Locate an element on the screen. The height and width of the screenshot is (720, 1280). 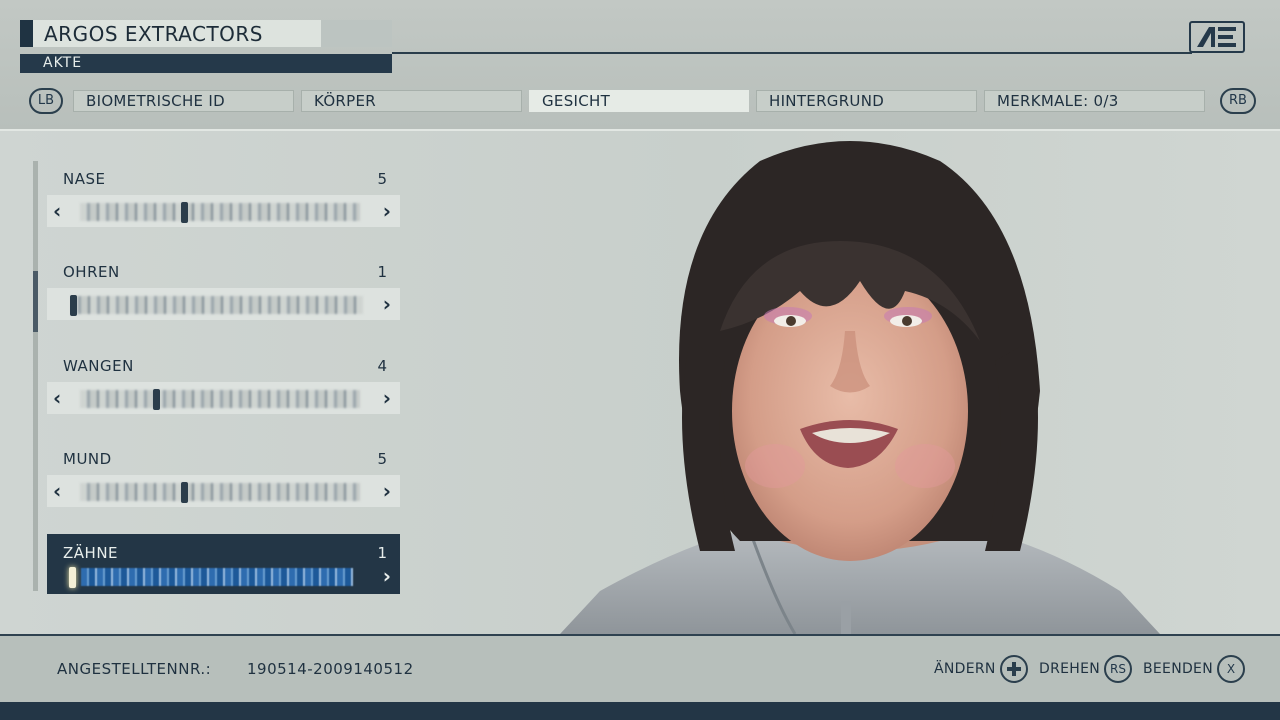
header-divider is located at coordinates (792, 53).